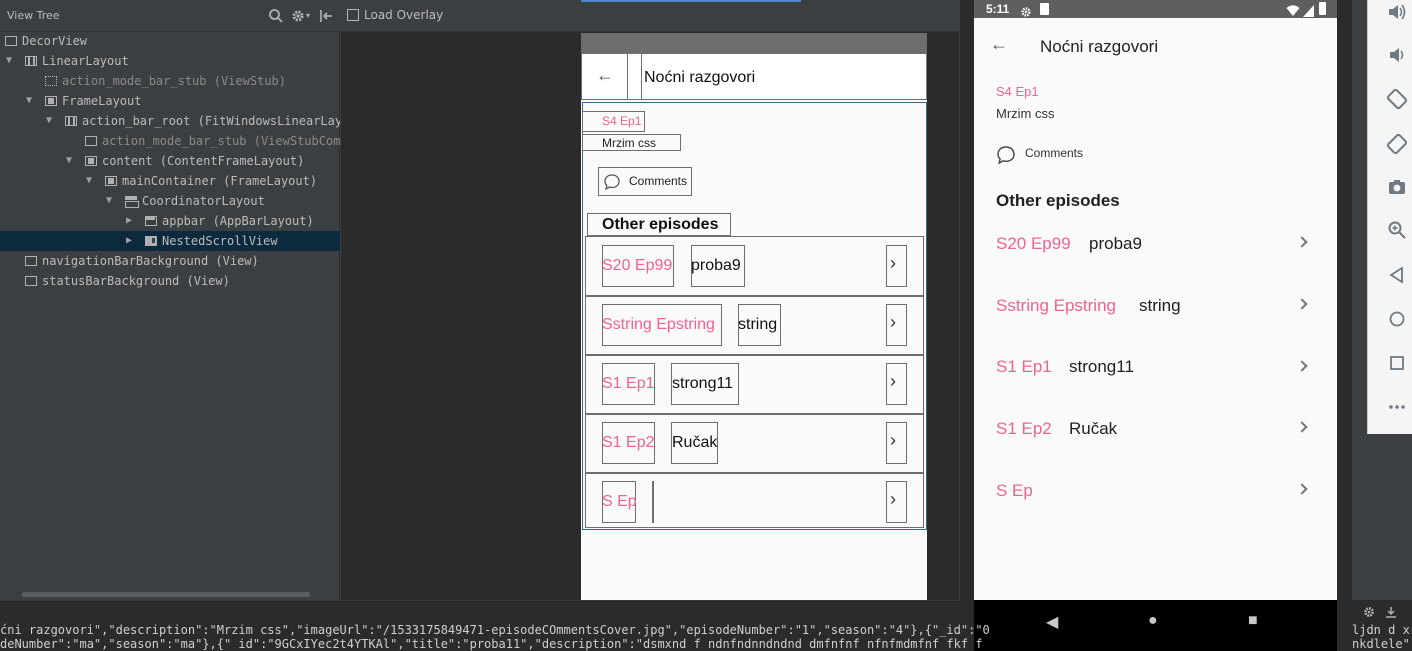 This screenshot has height=651, width=1412. Describe the element at coordinates (1359, 325) in the screenshot. I see `emulator-gutter` at that location.